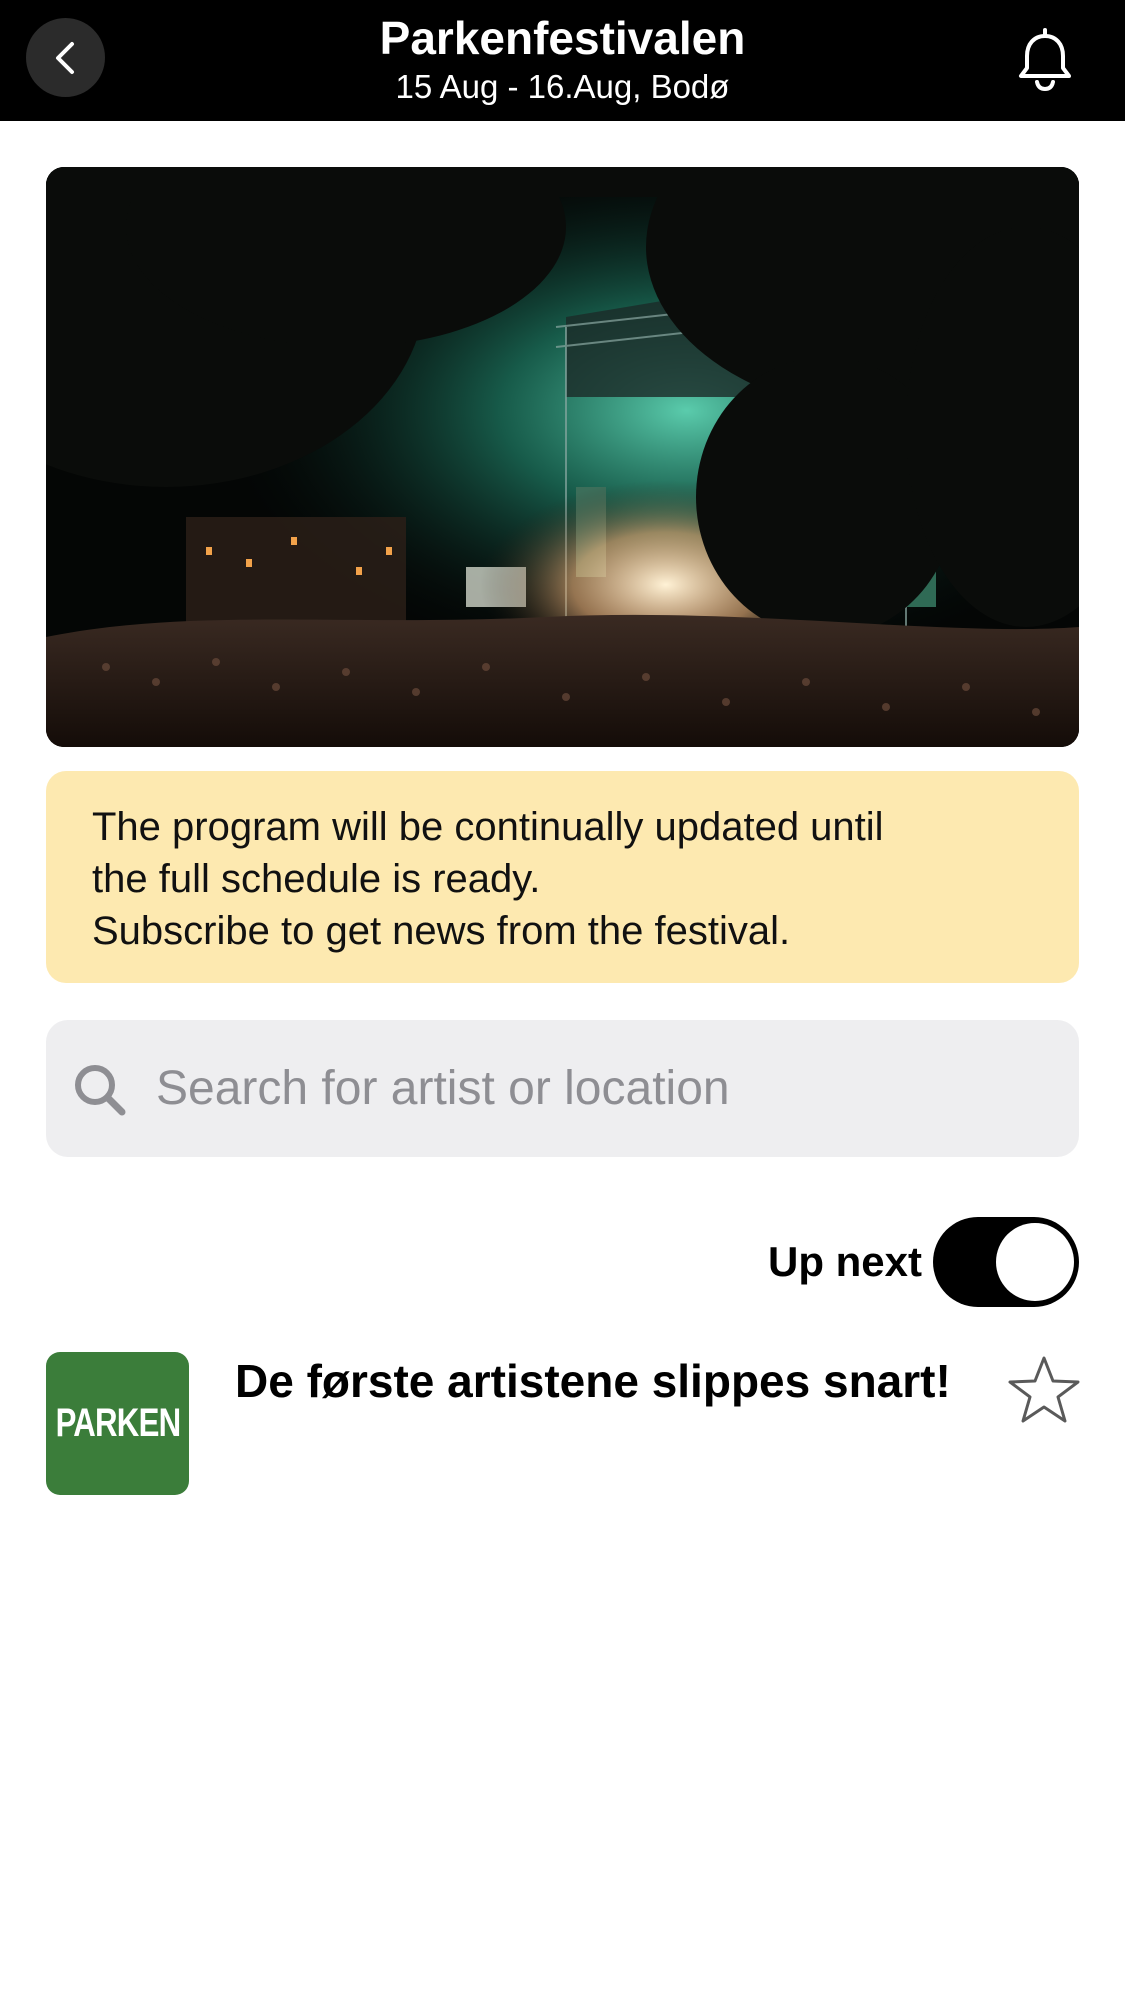 The image size is (1125, 2000). I want to click on logo-text: PARKEN, so click(118, 1423).